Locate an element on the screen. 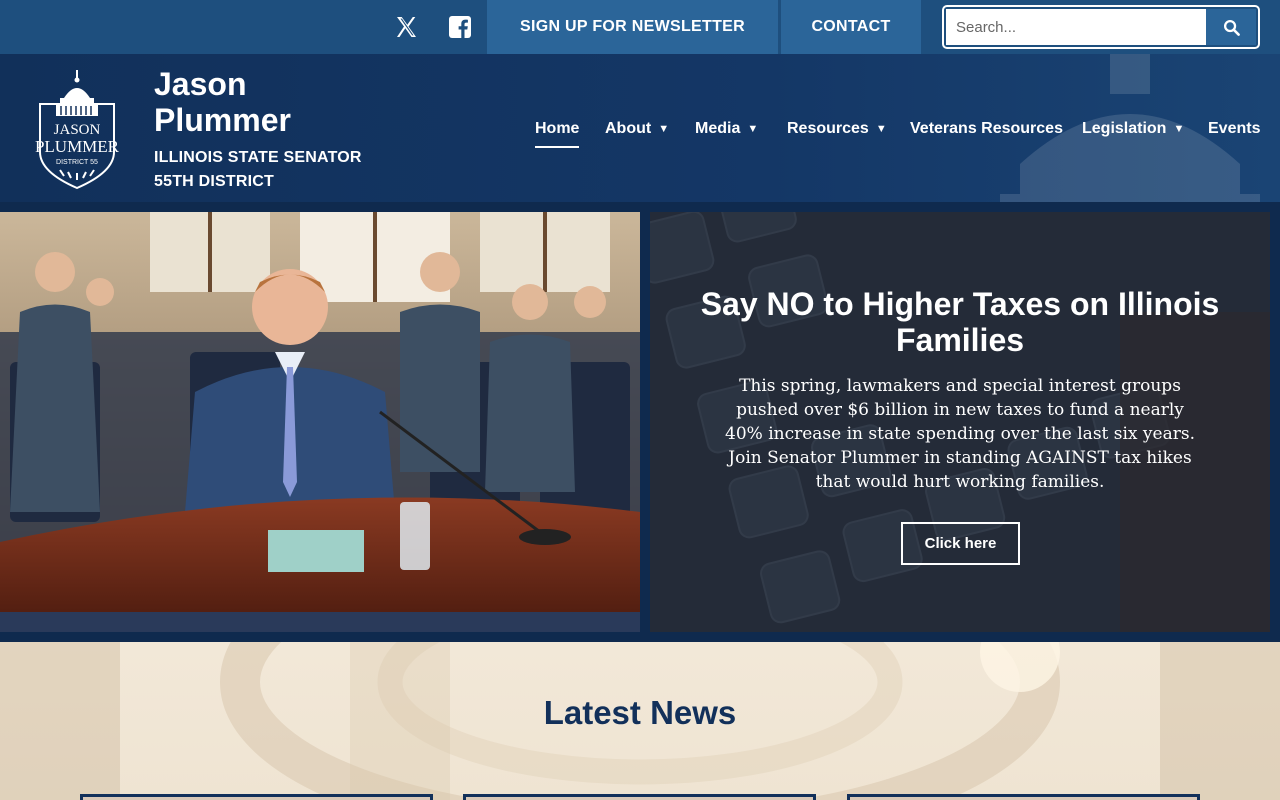 This screenshot has height=800, width=1280. nav-item-legislation: Legislation ▼ is located at coordinates (1133, 129).